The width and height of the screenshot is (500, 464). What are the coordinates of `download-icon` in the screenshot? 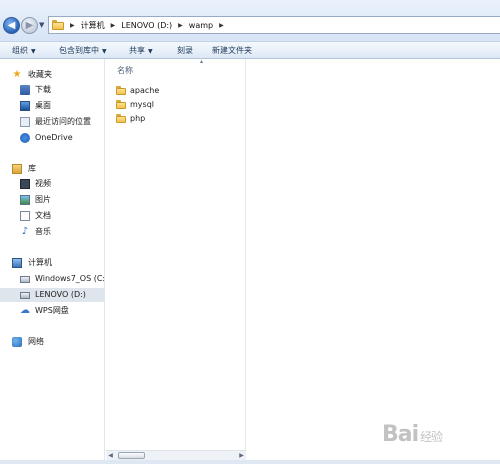 It's located at (25, 90).